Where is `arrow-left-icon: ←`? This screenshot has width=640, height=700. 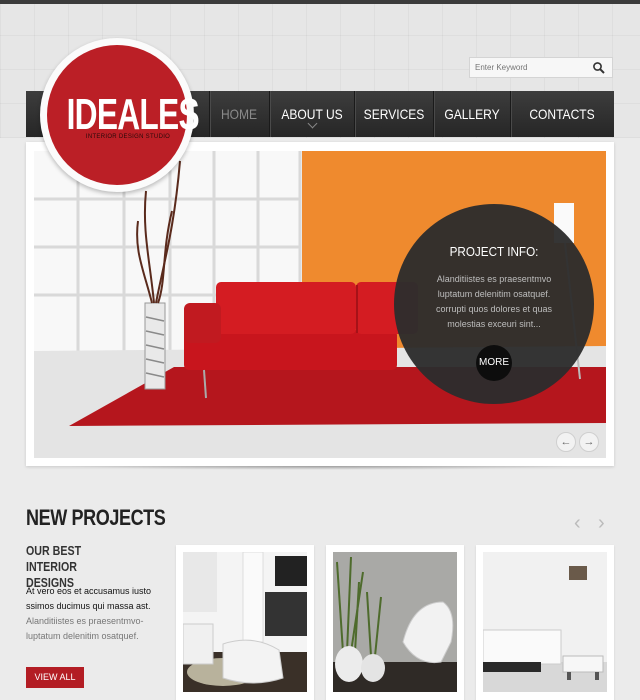 arrow-left-icon: ← is located at coordinates (566, 442).